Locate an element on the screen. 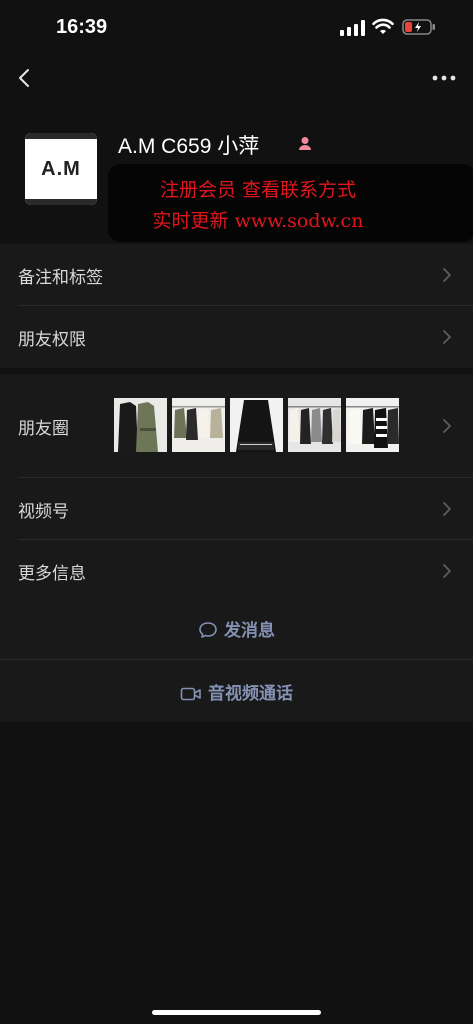 This screenshot has width=473, height=1024. send-message-button: 发消息 is located at coordinates (236, 628).